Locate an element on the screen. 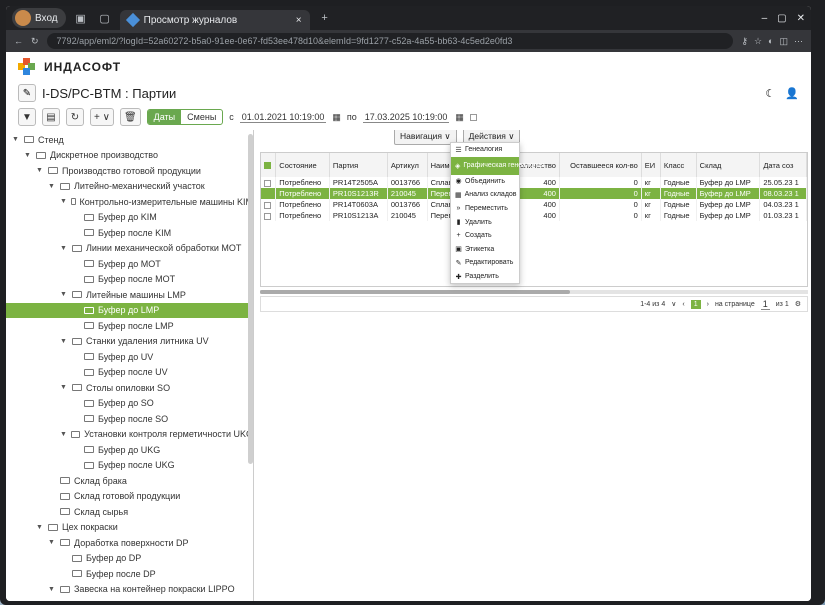 The height and width of the screenshot is (605, 825). tree-node: ▼ Станки удаления литника UV is located at coordinates (129, 342).